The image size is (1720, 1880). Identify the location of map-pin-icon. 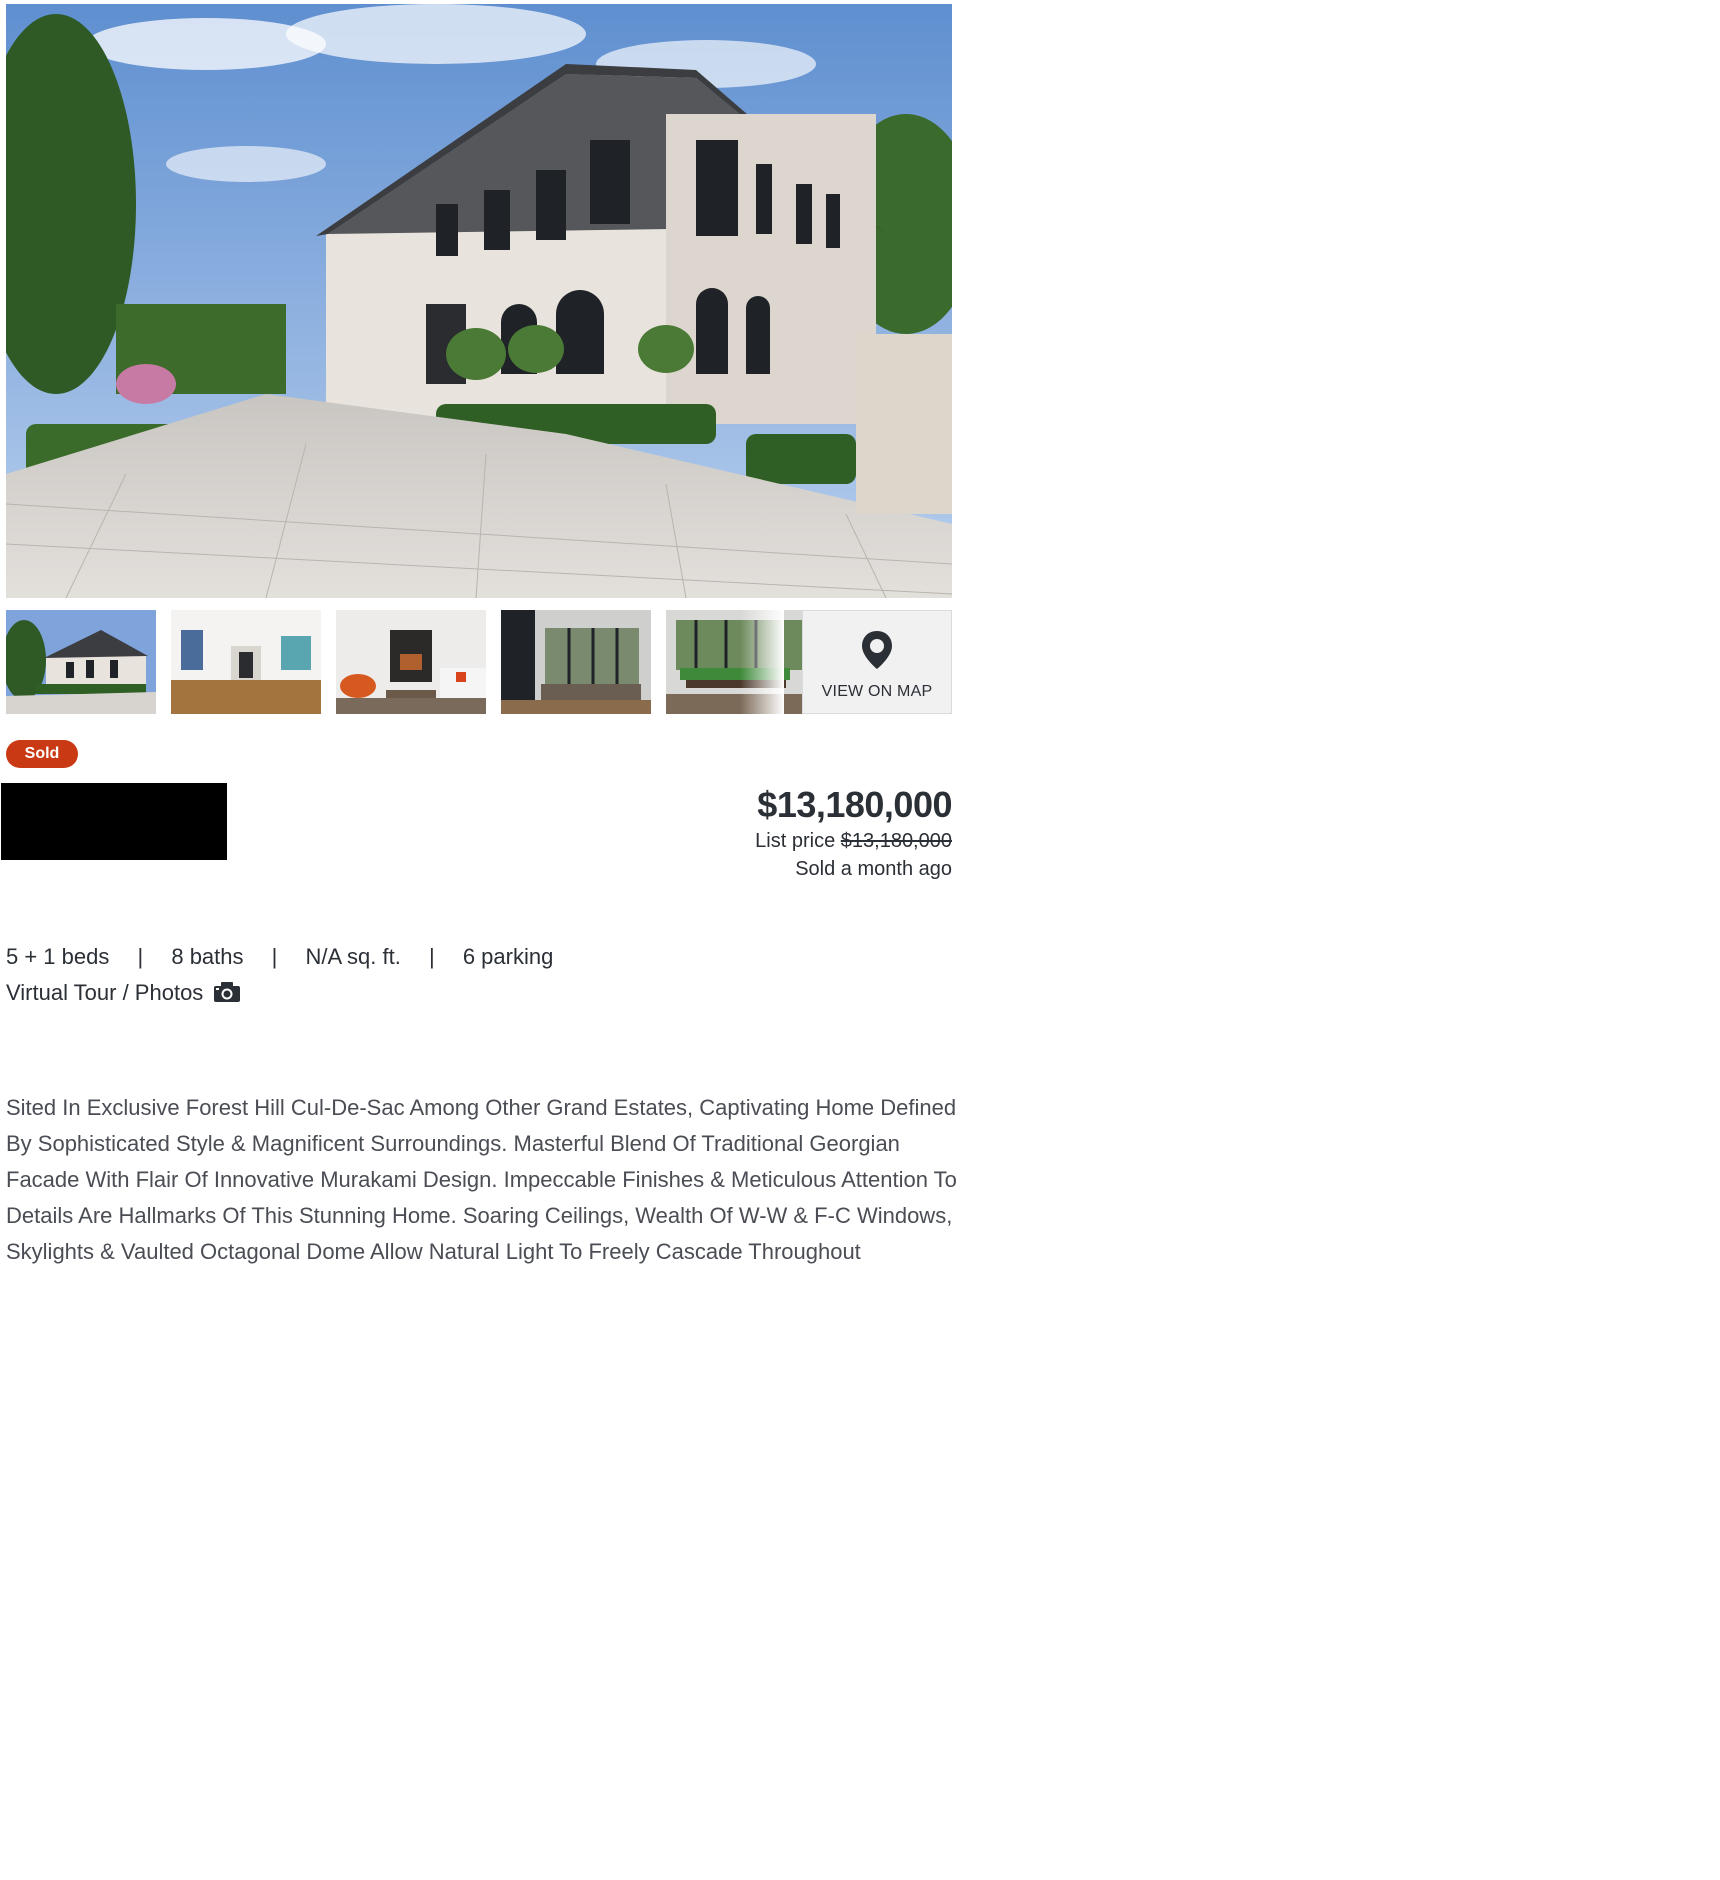
(877, 652).